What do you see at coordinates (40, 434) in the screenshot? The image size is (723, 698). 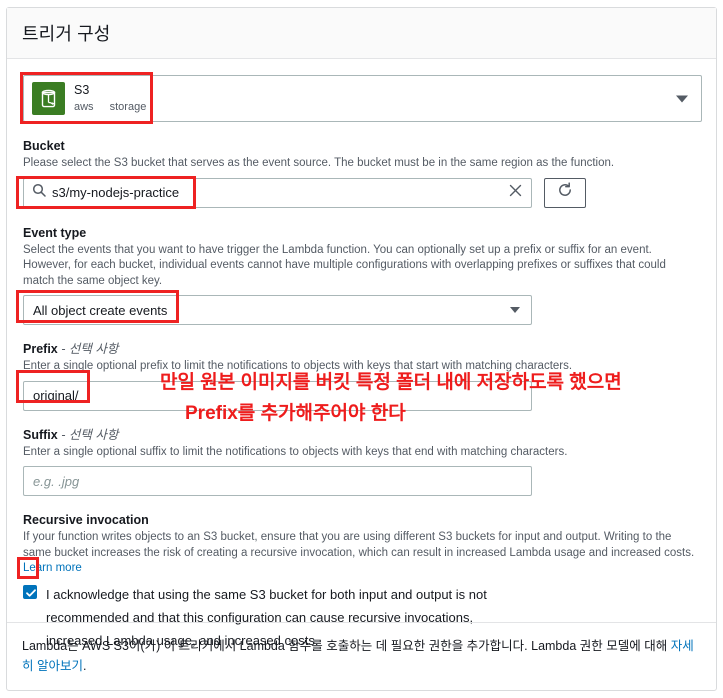 I see `suffix-label-text: Suffix` at bounding box center [40, 434].